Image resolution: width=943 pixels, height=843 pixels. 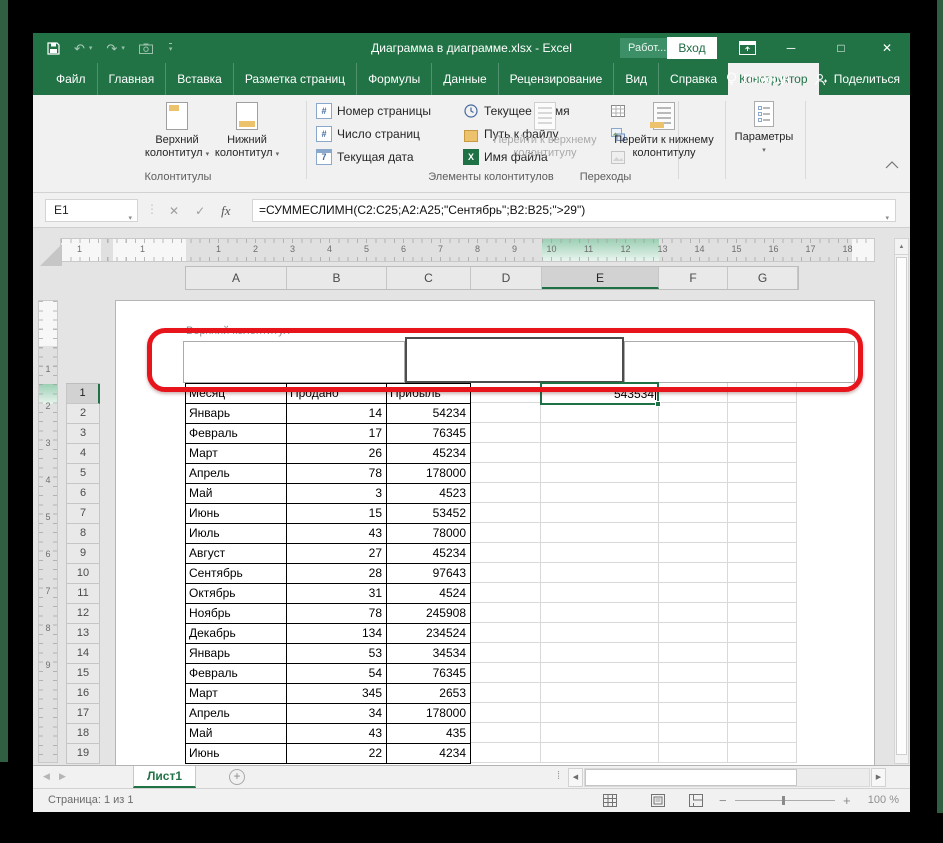 What do you see at coordinates (429, 494) in the screenshot?
I see `profit-cell: 4523` at bounding box center [429, 494].